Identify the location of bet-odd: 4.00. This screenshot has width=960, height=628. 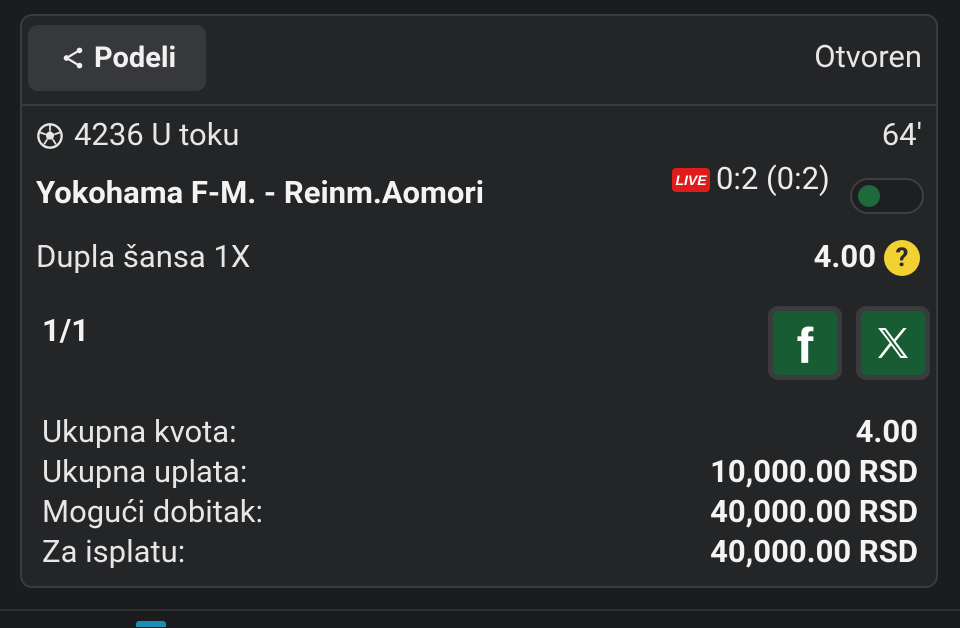
(844, 256).